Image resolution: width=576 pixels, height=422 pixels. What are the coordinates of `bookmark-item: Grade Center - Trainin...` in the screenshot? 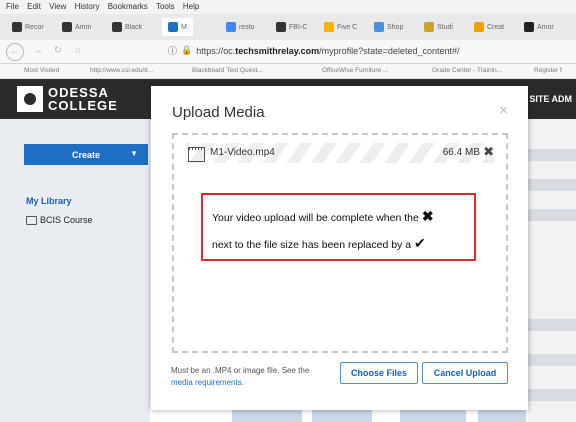 It's located at (467, 70).